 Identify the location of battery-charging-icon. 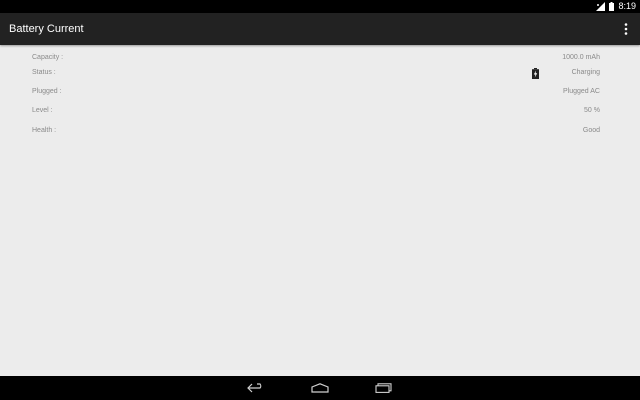
(535, 73).